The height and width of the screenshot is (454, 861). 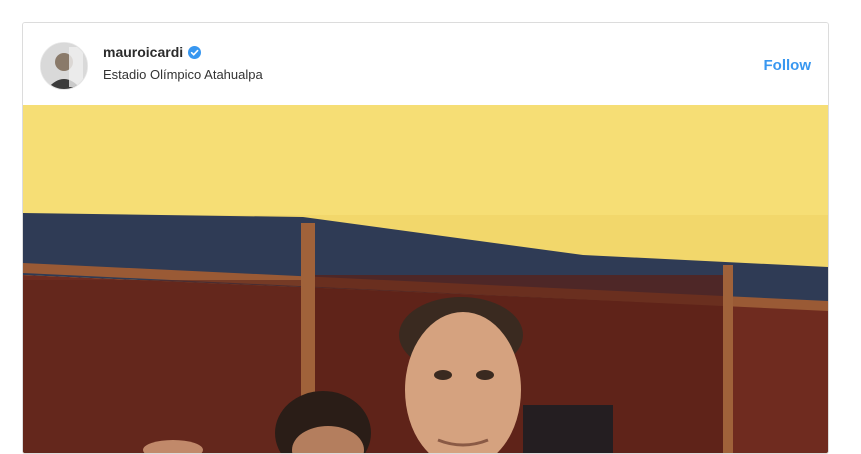 I want to click on follow-button: Follow, so click(x=788, y=65).